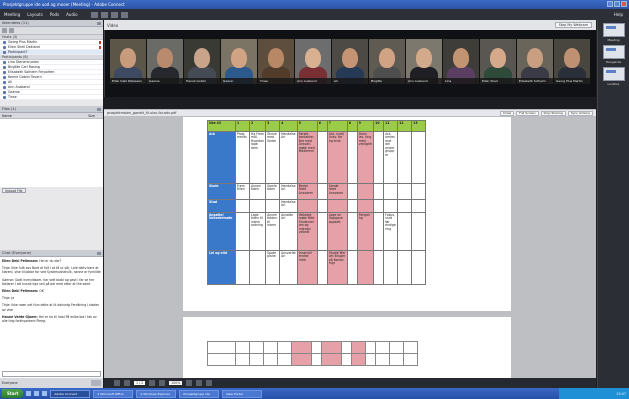  What do you see at coordinates (51, 383) in the screenshot?
I see `chat-footer: Everyone` at bounding box center [51, 383].